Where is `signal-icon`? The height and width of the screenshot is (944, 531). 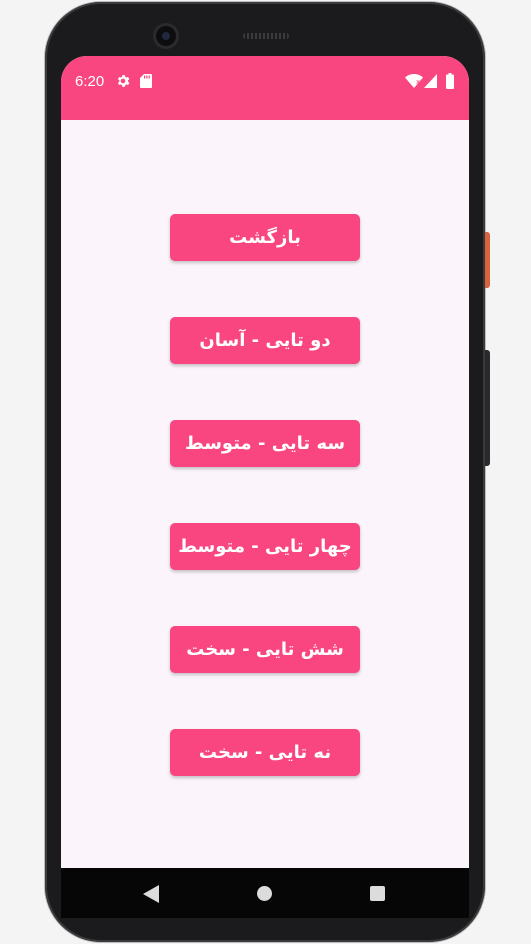 signal-icon is located at coordinates (430, 81).